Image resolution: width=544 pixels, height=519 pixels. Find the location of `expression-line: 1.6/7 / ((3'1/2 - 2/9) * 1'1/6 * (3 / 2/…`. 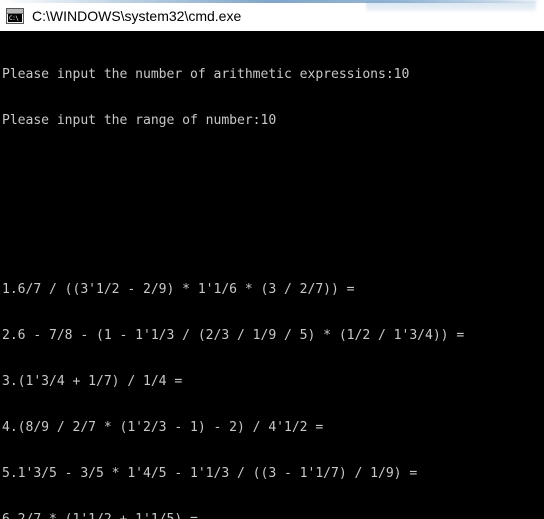

expression-line: 1.6/7 / ((3'1/2 - 2/9) * 1'1/6 * (3 / 2/… is located at coordinates (178, 289).